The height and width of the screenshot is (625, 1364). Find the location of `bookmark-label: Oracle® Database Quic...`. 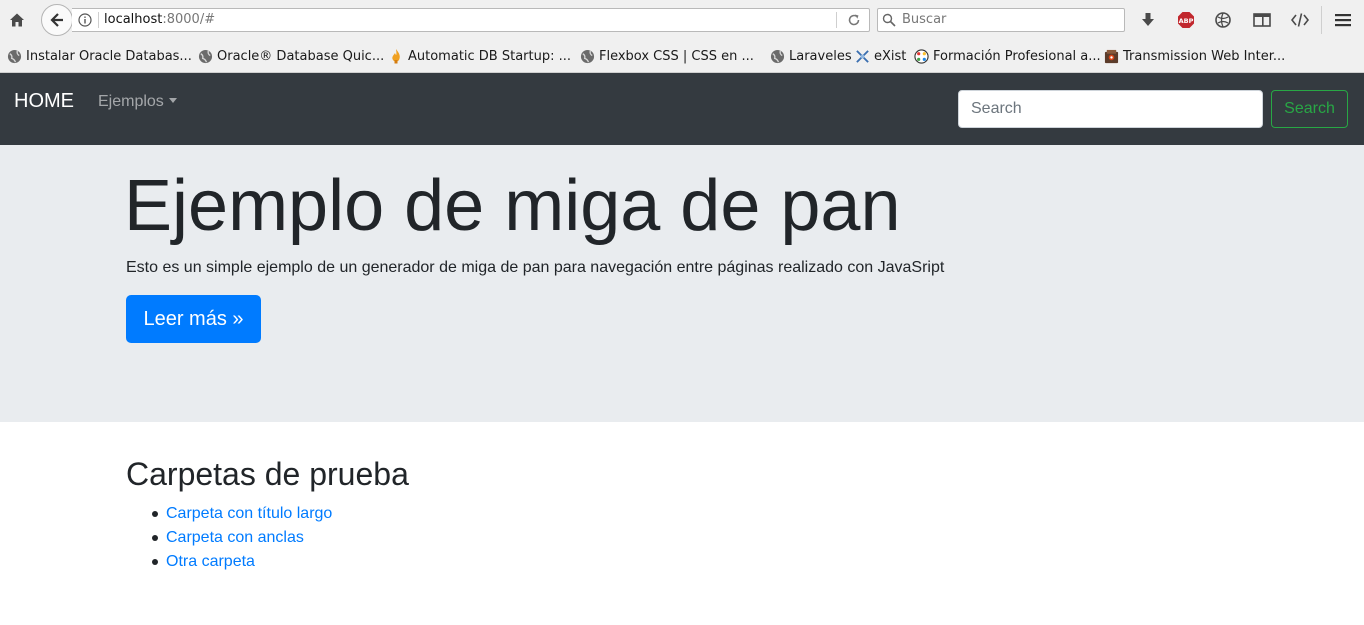

bookmark-label: Oracle® Database Quic... is located at coordinates (301, 56).